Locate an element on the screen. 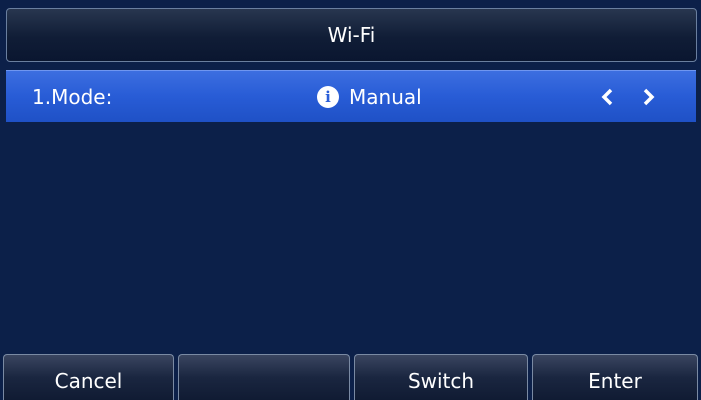 The width and height of the screenshot is (701, 400). title-bar: Wi-Fi is located at coordinates (351, 35).